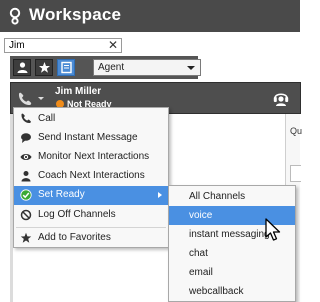  What do you see at coordinates (78, 91) in the screenshot?
I see `agent-name: Jim Miller` at bounding box center [78, 91].